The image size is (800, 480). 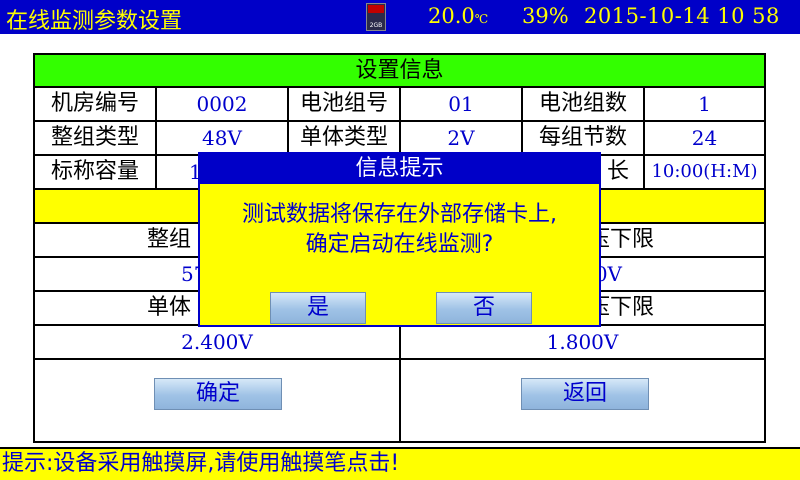 I want to click on confirm-button: 确定, so click(x=218, y=394).